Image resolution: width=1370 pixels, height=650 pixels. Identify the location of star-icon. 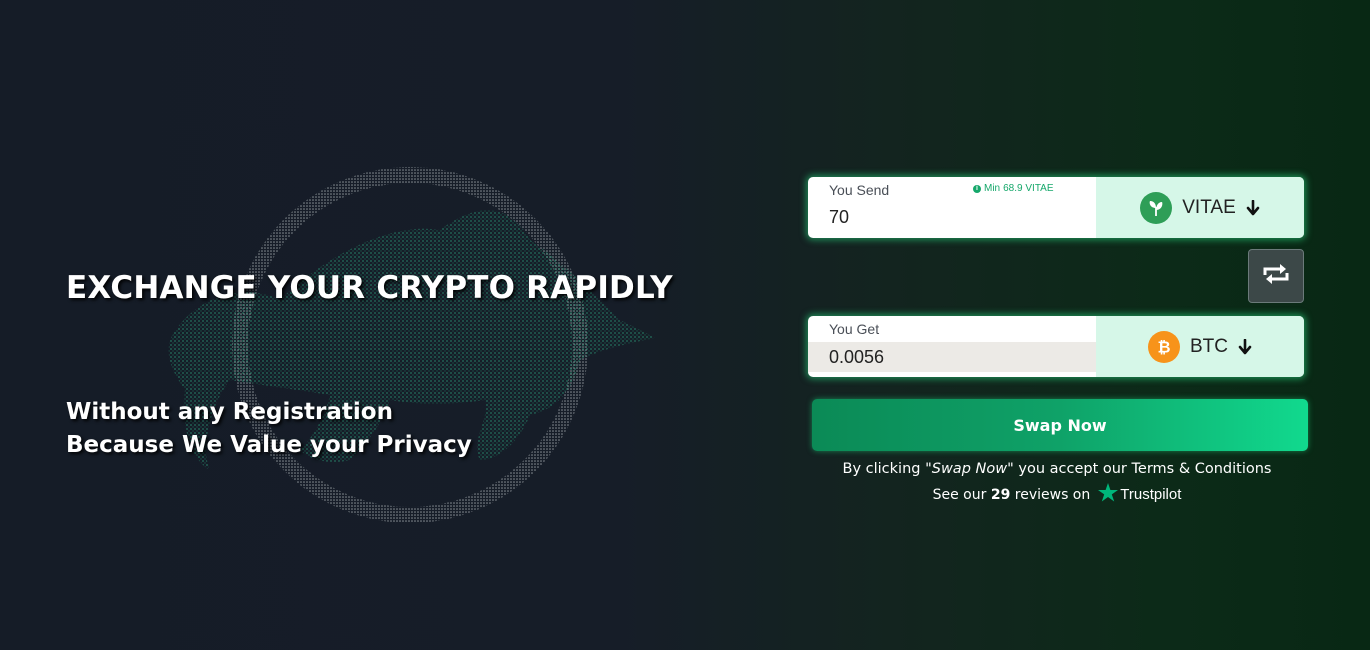
(1108, 494).